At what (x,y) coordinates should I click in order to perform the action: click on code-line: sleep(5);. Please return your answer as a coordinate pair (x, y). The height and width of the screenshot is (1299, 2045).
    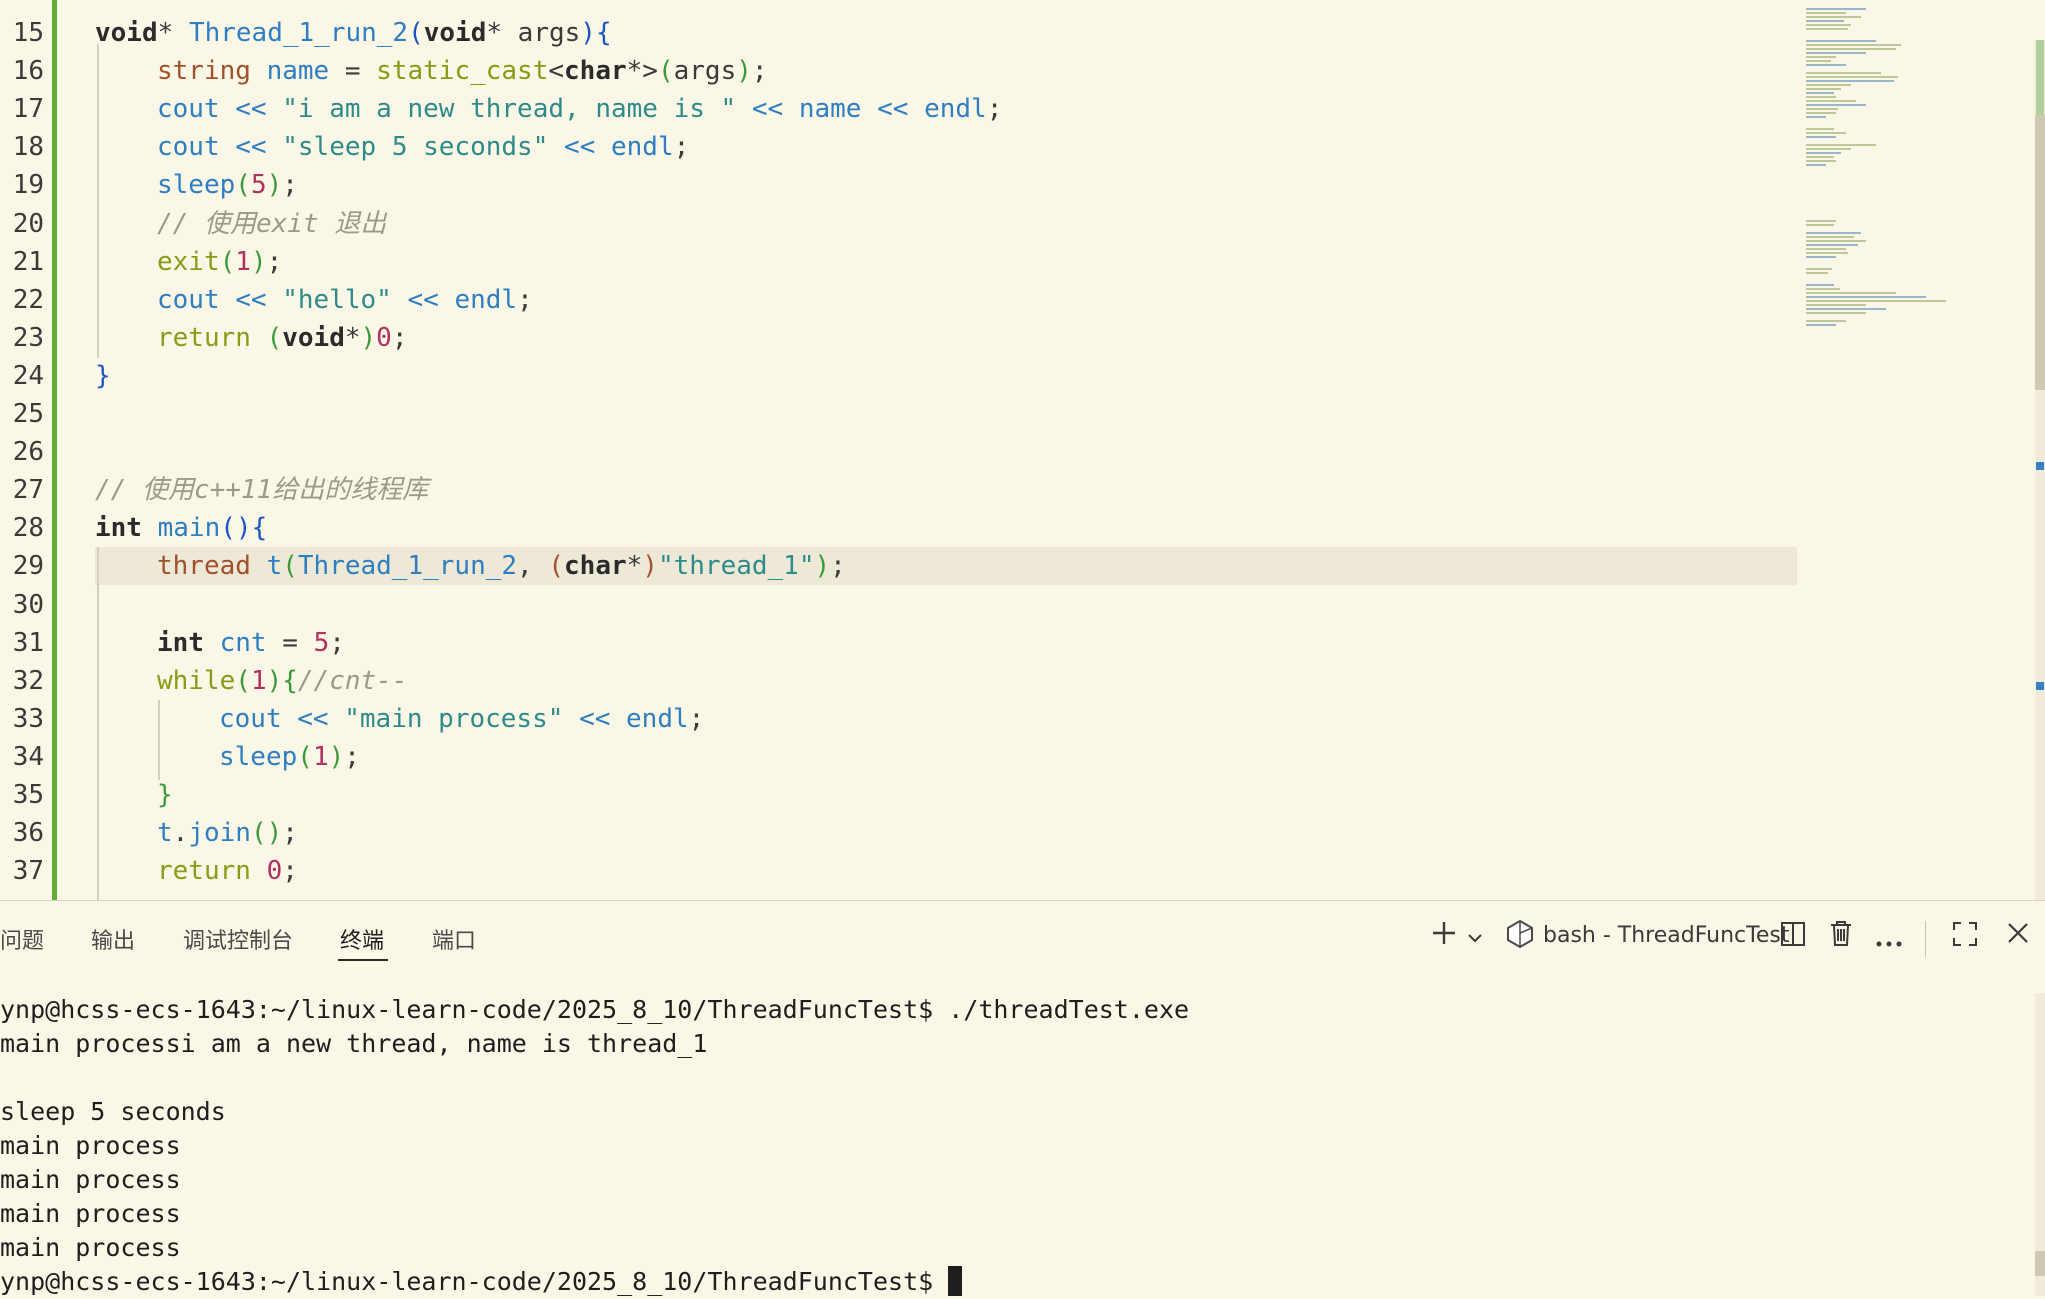
    Looking at the image, I should click on (227, 185).